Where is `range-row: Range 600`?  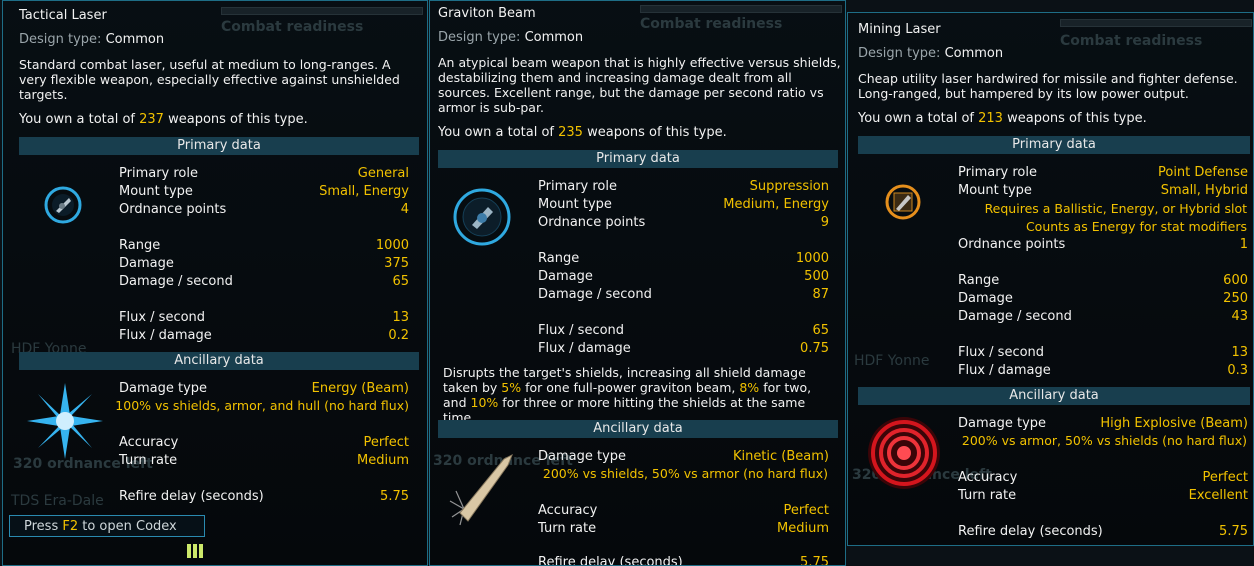
range-row: Range 600 is located at coordinates (1103, 280).